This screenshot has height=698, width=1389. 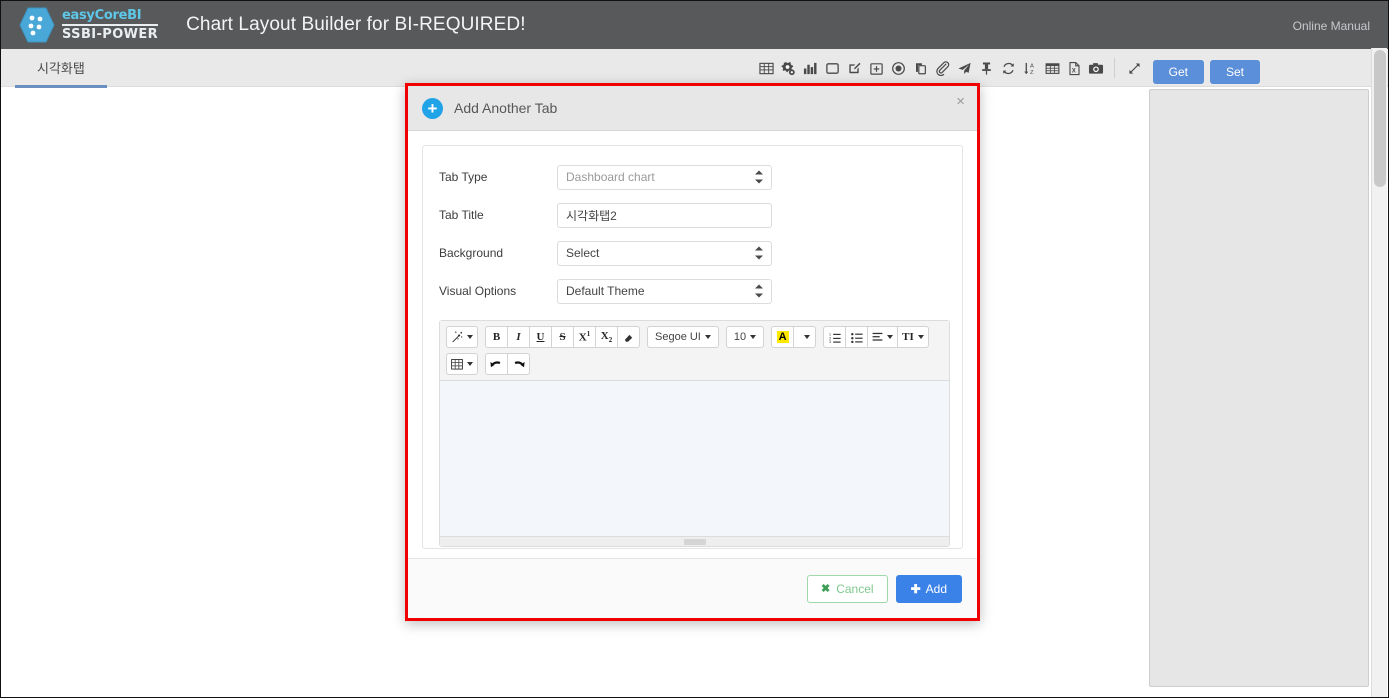 I want to click on cancel-button: ✖ Cancel, so click(x=847, y=588).